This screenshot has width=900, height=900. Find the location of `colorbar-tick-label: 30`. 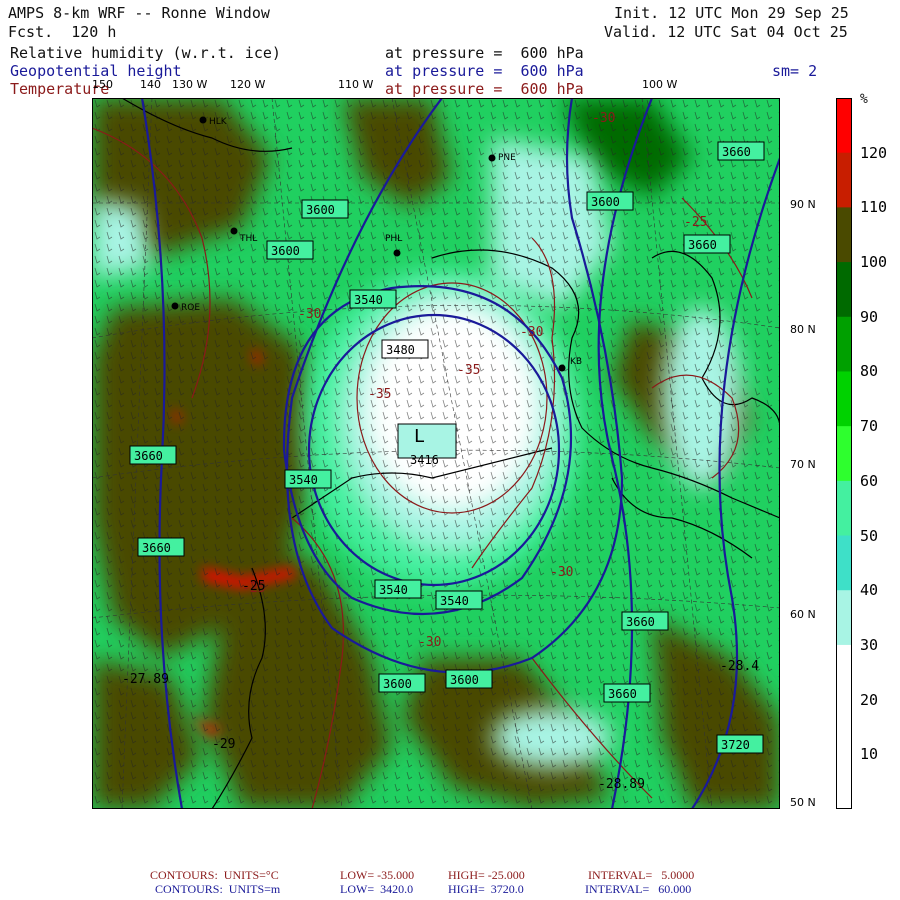

colorbar-tick-label: 30 is located at coordinates (869, 644).